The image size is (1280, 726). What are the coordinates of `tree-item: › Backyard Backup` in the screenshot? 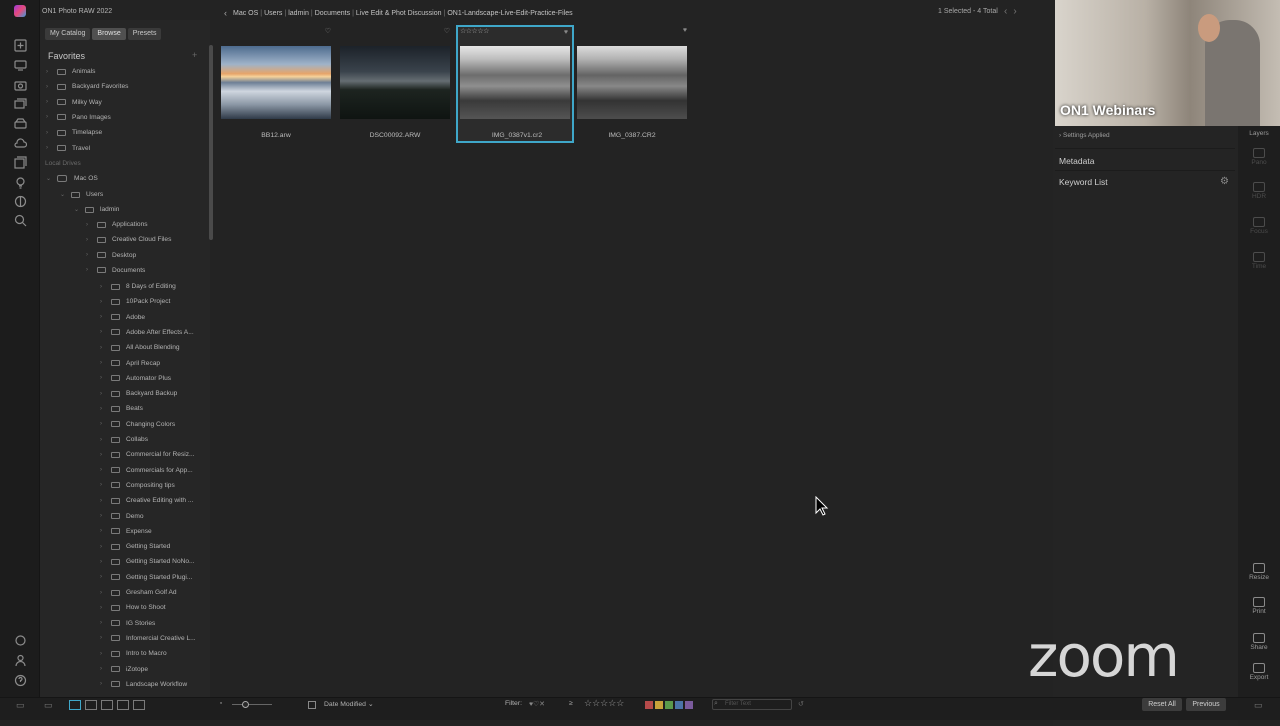 It's located at (138, 393).